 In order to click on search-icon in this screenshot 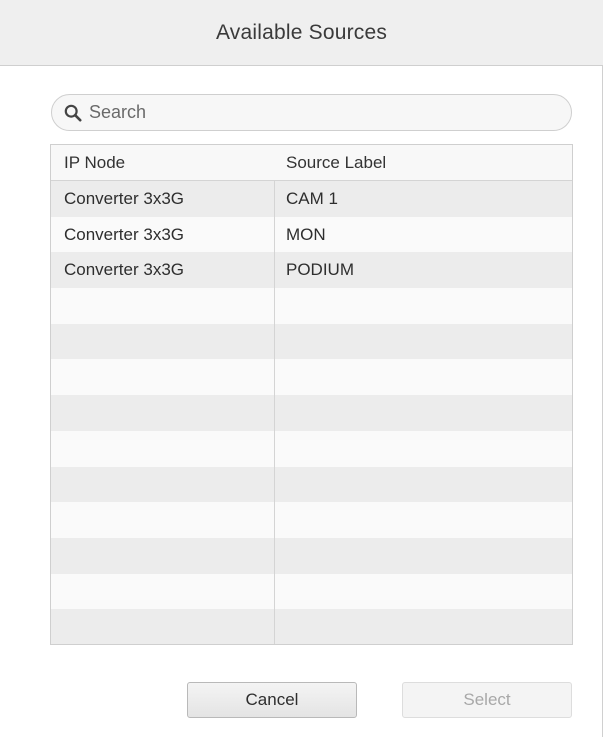, I will do `click(73, 113)`.